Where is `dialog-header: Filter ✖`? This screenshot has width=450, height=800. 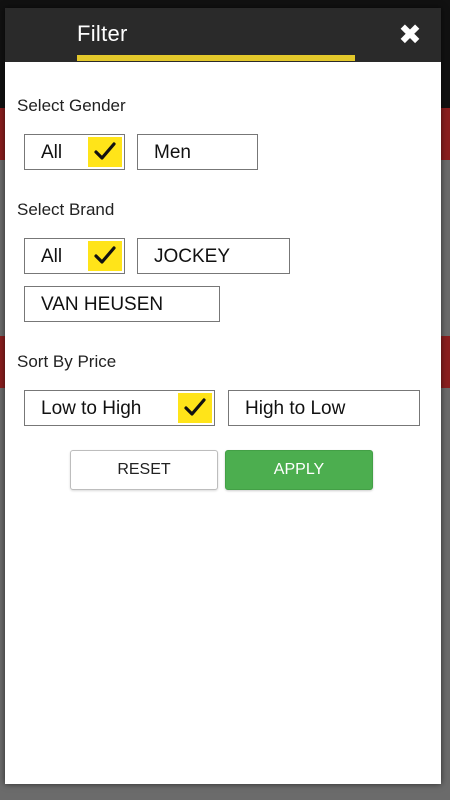 dialog-header: Filter ✖ is located at coordinates (223, 35).